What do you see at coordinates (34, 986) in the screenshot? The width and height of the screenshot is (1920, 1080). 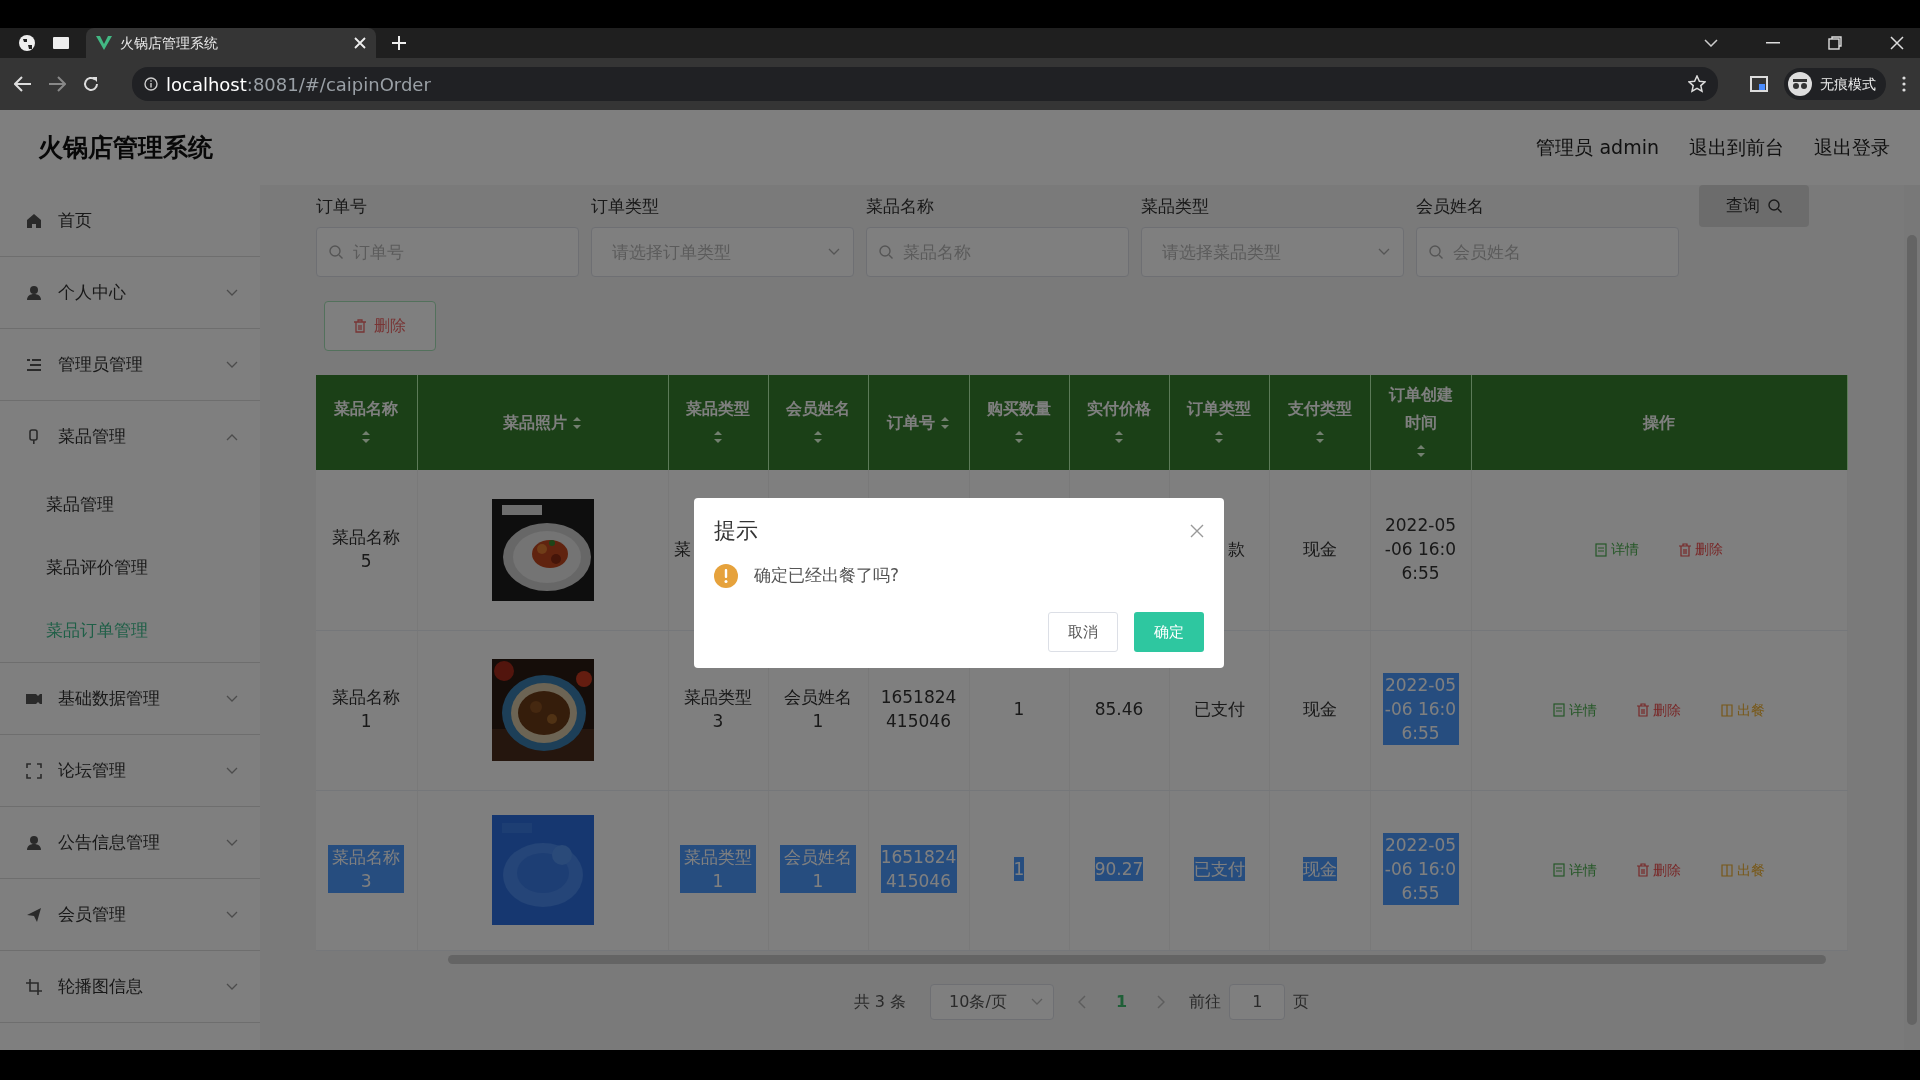 I see `crop-icon` at bounding box center [34, 986].